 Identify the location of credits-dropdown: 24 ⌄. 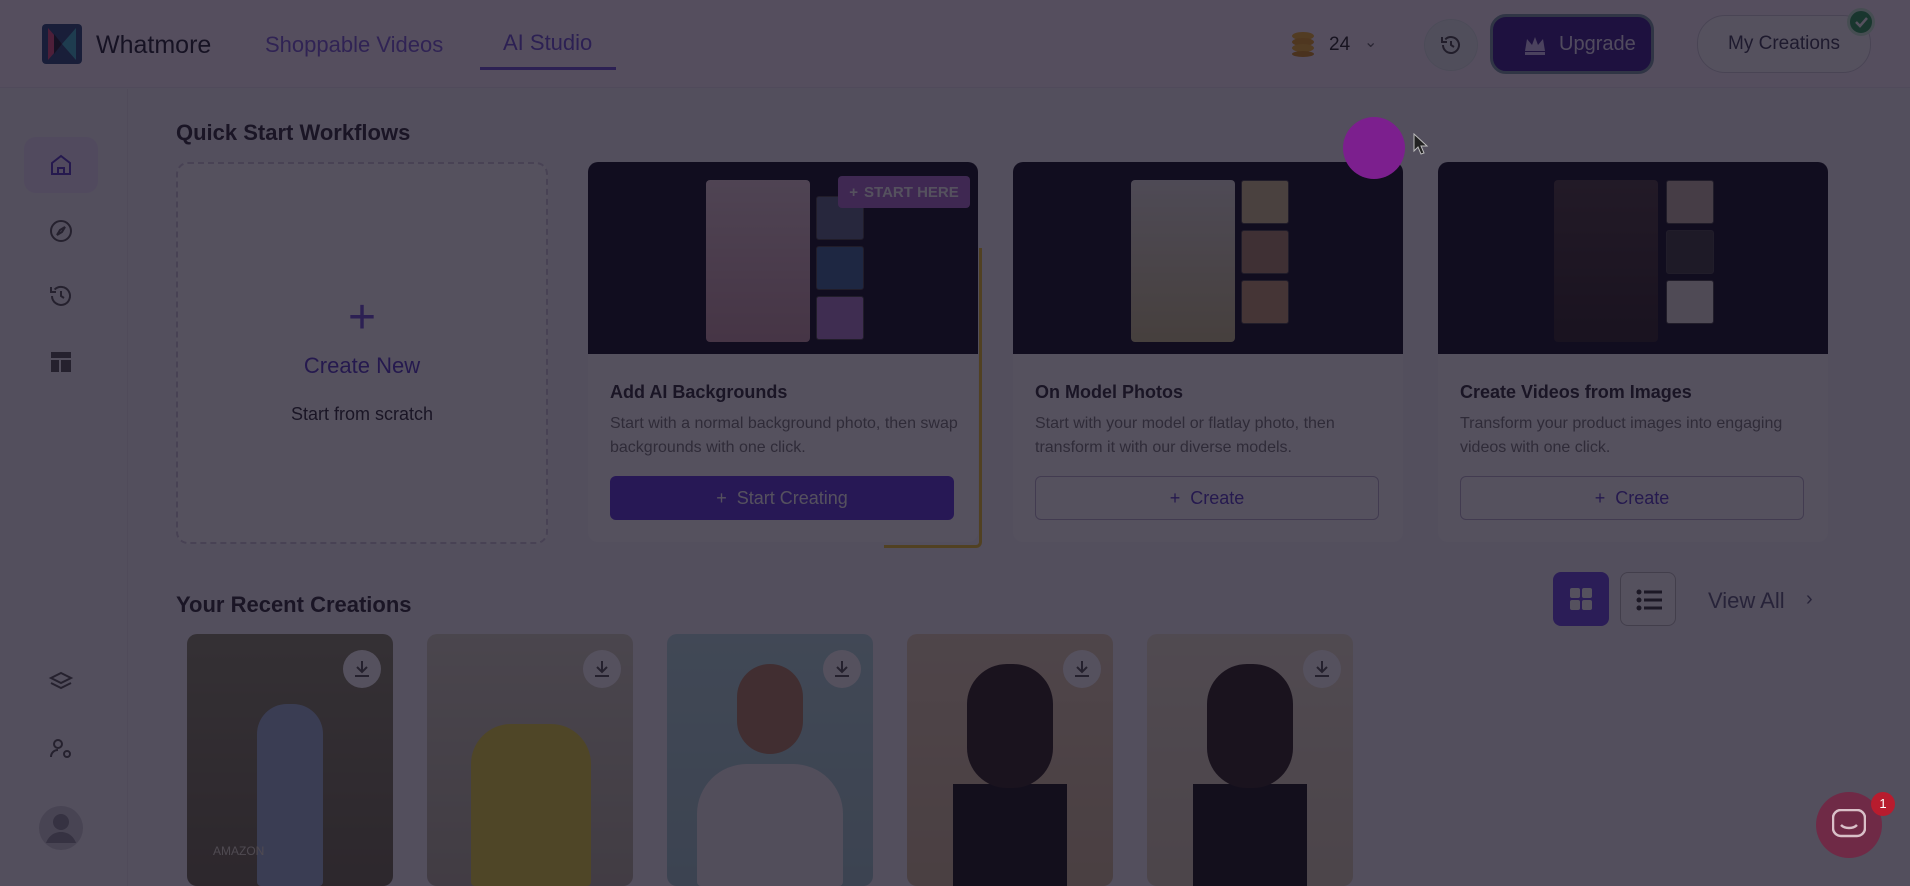
(1338, 44).